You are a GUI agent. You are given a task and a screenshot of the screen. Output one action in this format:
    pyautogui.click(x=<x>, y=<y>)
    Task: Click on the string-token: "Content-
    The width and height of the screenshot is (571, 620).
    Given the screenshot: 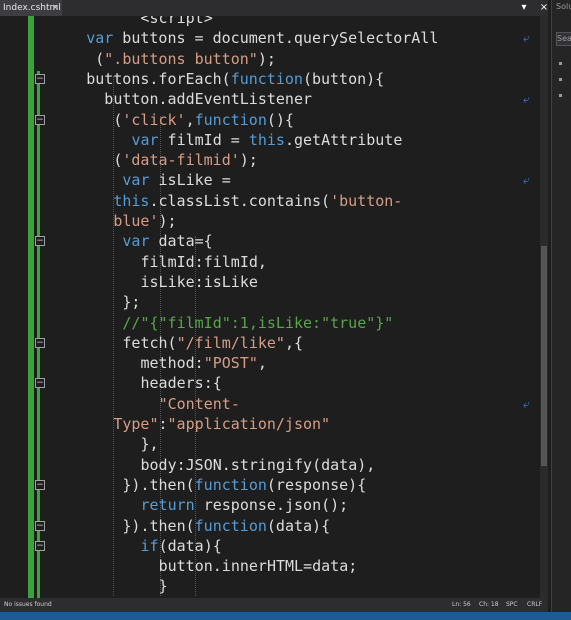 What is the action you would take?
    pyautogui.click(x=199, y=403)
    